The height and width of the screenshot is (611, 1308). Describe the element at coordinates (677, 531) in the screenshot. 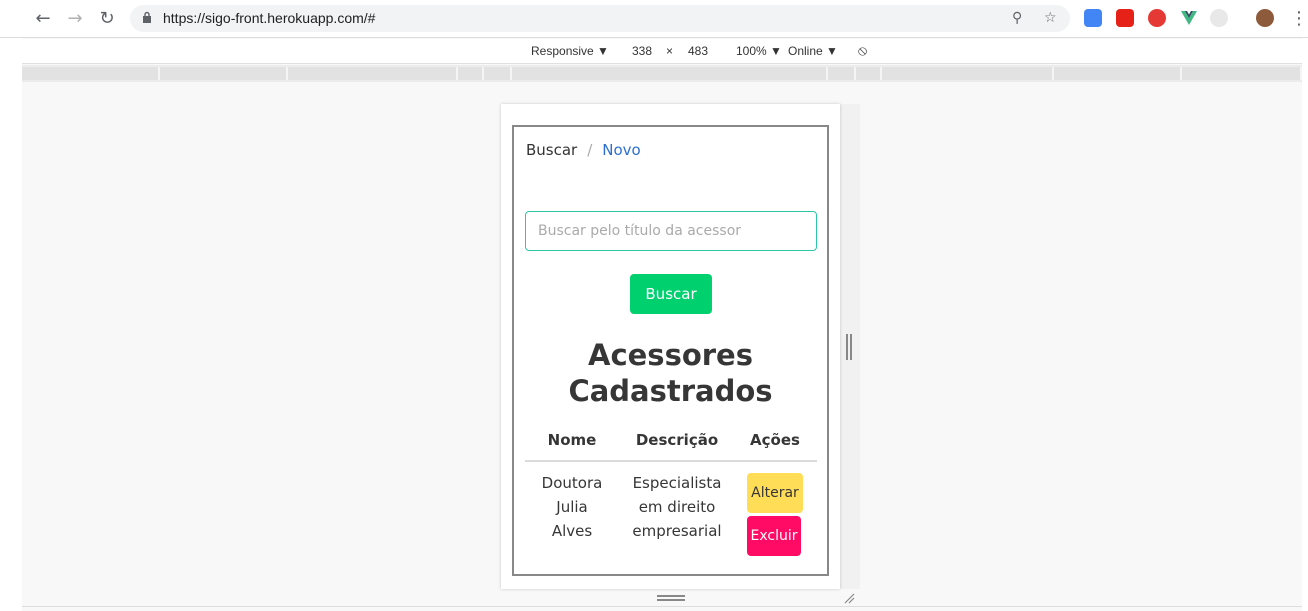

I see `cell-descricao-line: empresarial` at that location.